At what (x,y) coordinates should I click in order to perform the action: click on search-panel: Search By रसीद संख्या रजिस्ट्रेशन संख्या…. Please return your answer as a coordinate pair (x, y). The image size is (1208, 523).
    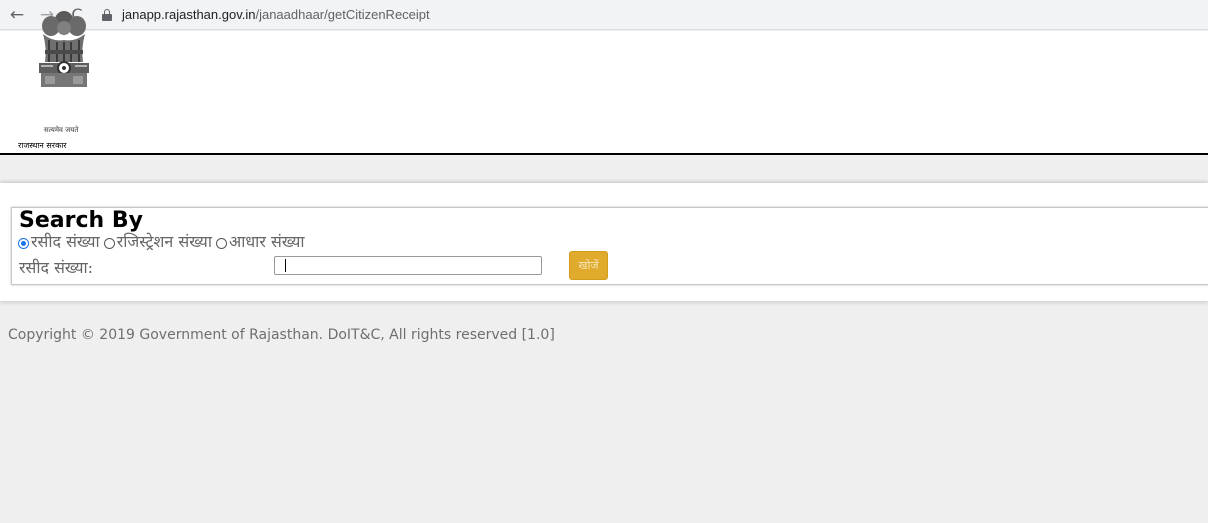
    Looking at the image, I should click on (609, 246).